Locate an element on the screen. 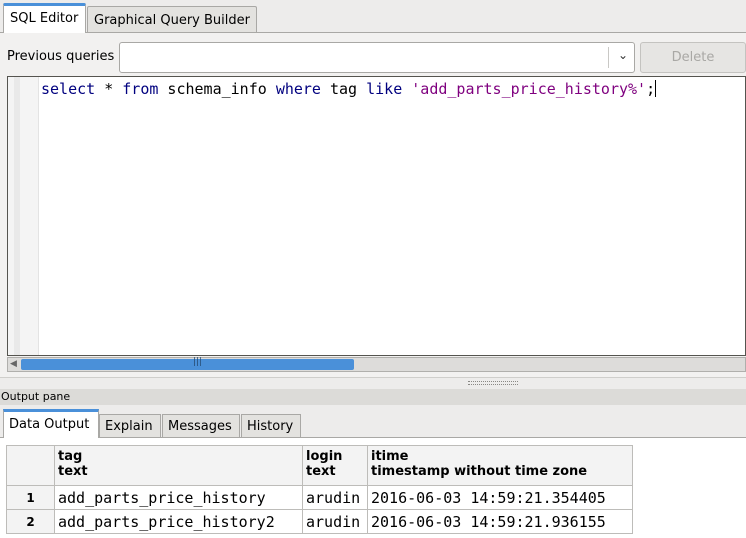 This screenshot has width=746, height=538. tab-history: History is located at coordinates (271, 426).